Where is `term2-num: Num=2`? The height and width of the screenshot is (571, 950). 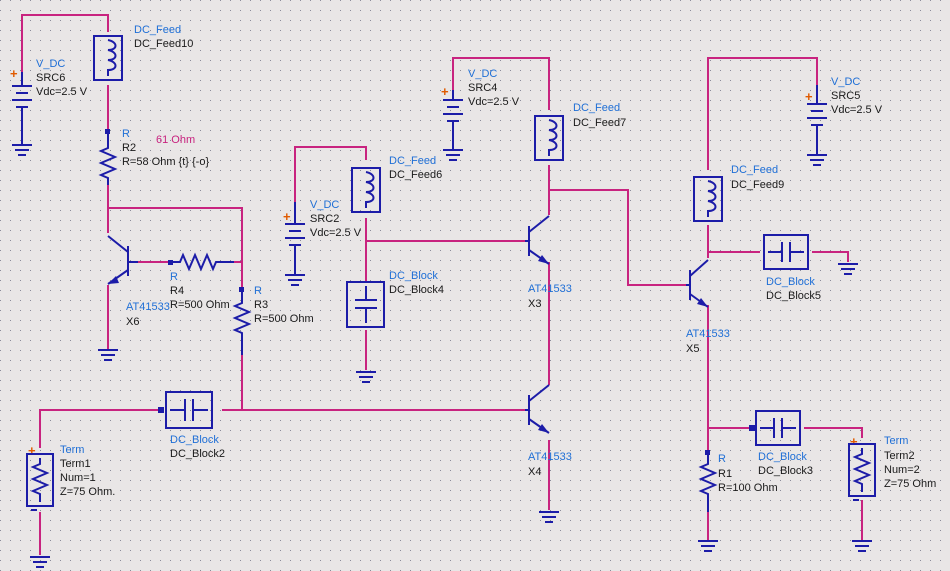
term2-num: Num=2 is located at coordinates (902, 470).